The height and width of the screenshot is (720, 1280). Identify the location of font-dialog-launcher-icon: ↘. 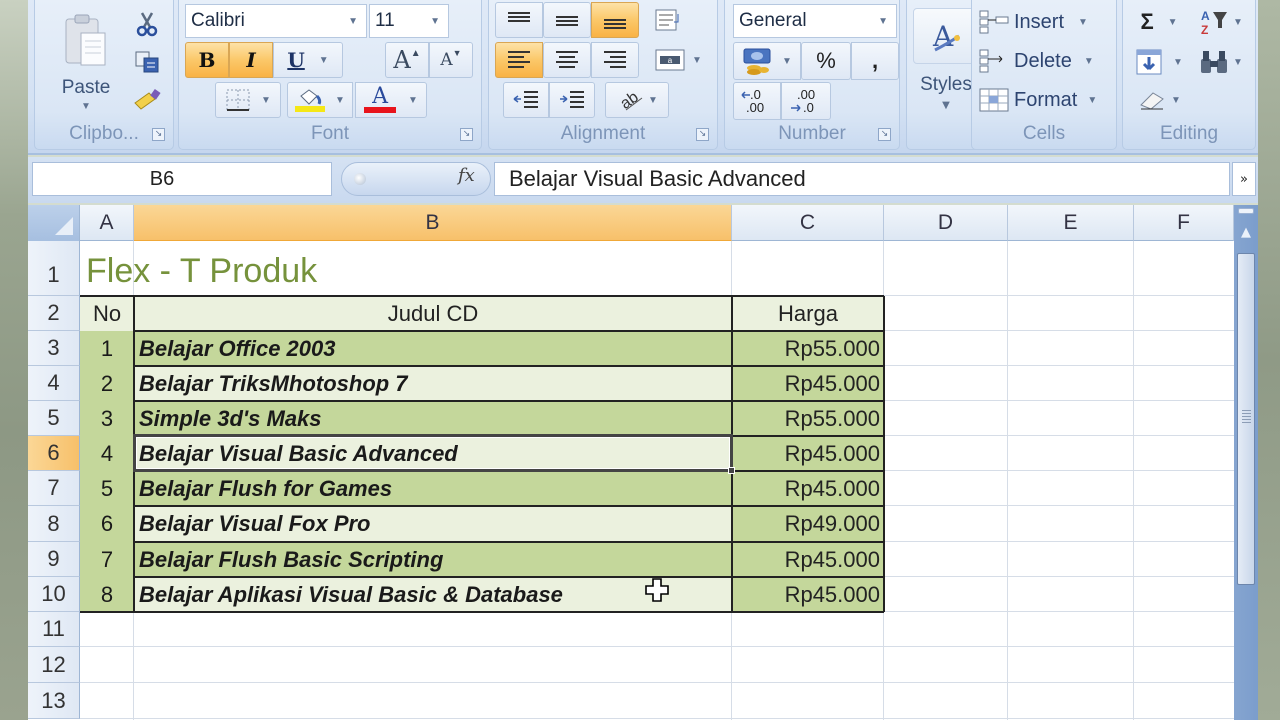
(466, 134).